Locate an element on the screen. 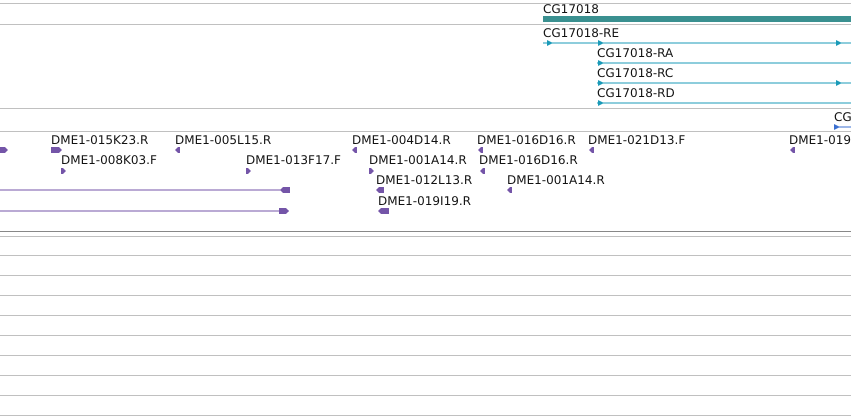 Image resolution: width=851 pixels, height=420 pixels. gene-line is located at coordinates (842, 127).